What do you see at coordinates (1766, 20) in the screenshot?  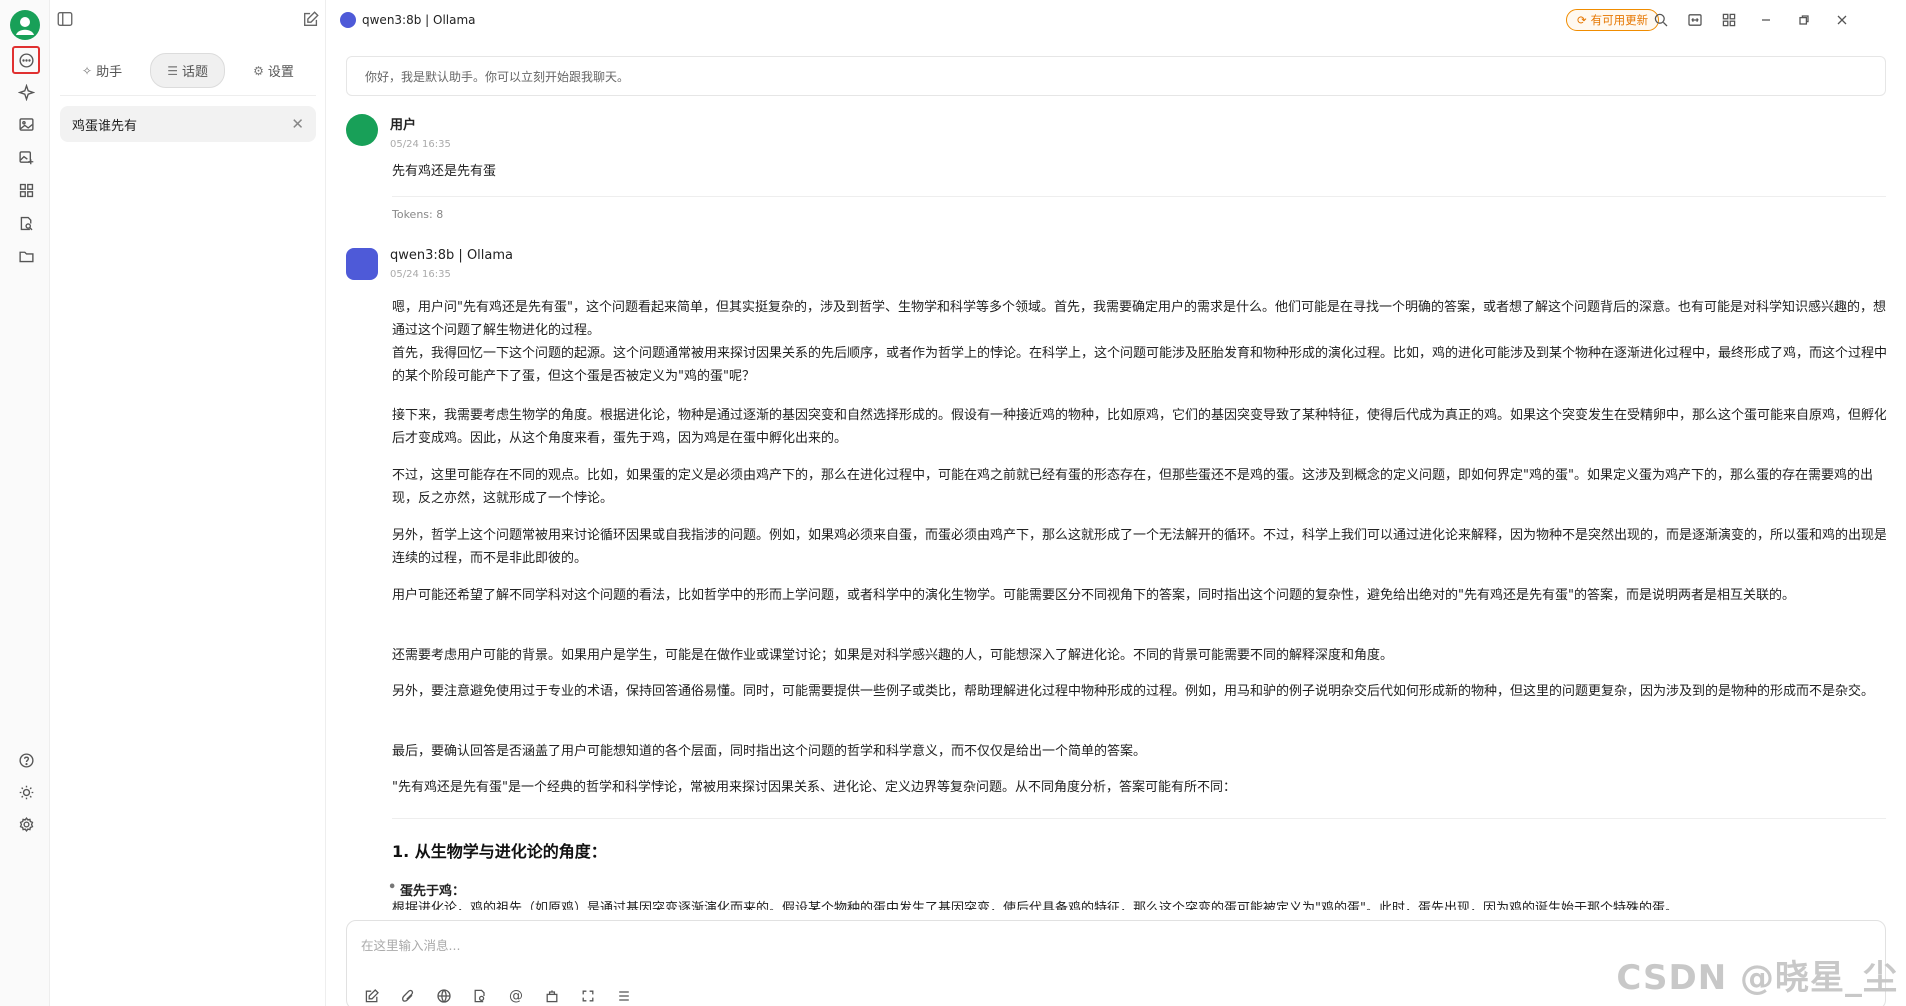 I see `minimize-icon` at bounding box center [1766, 20].